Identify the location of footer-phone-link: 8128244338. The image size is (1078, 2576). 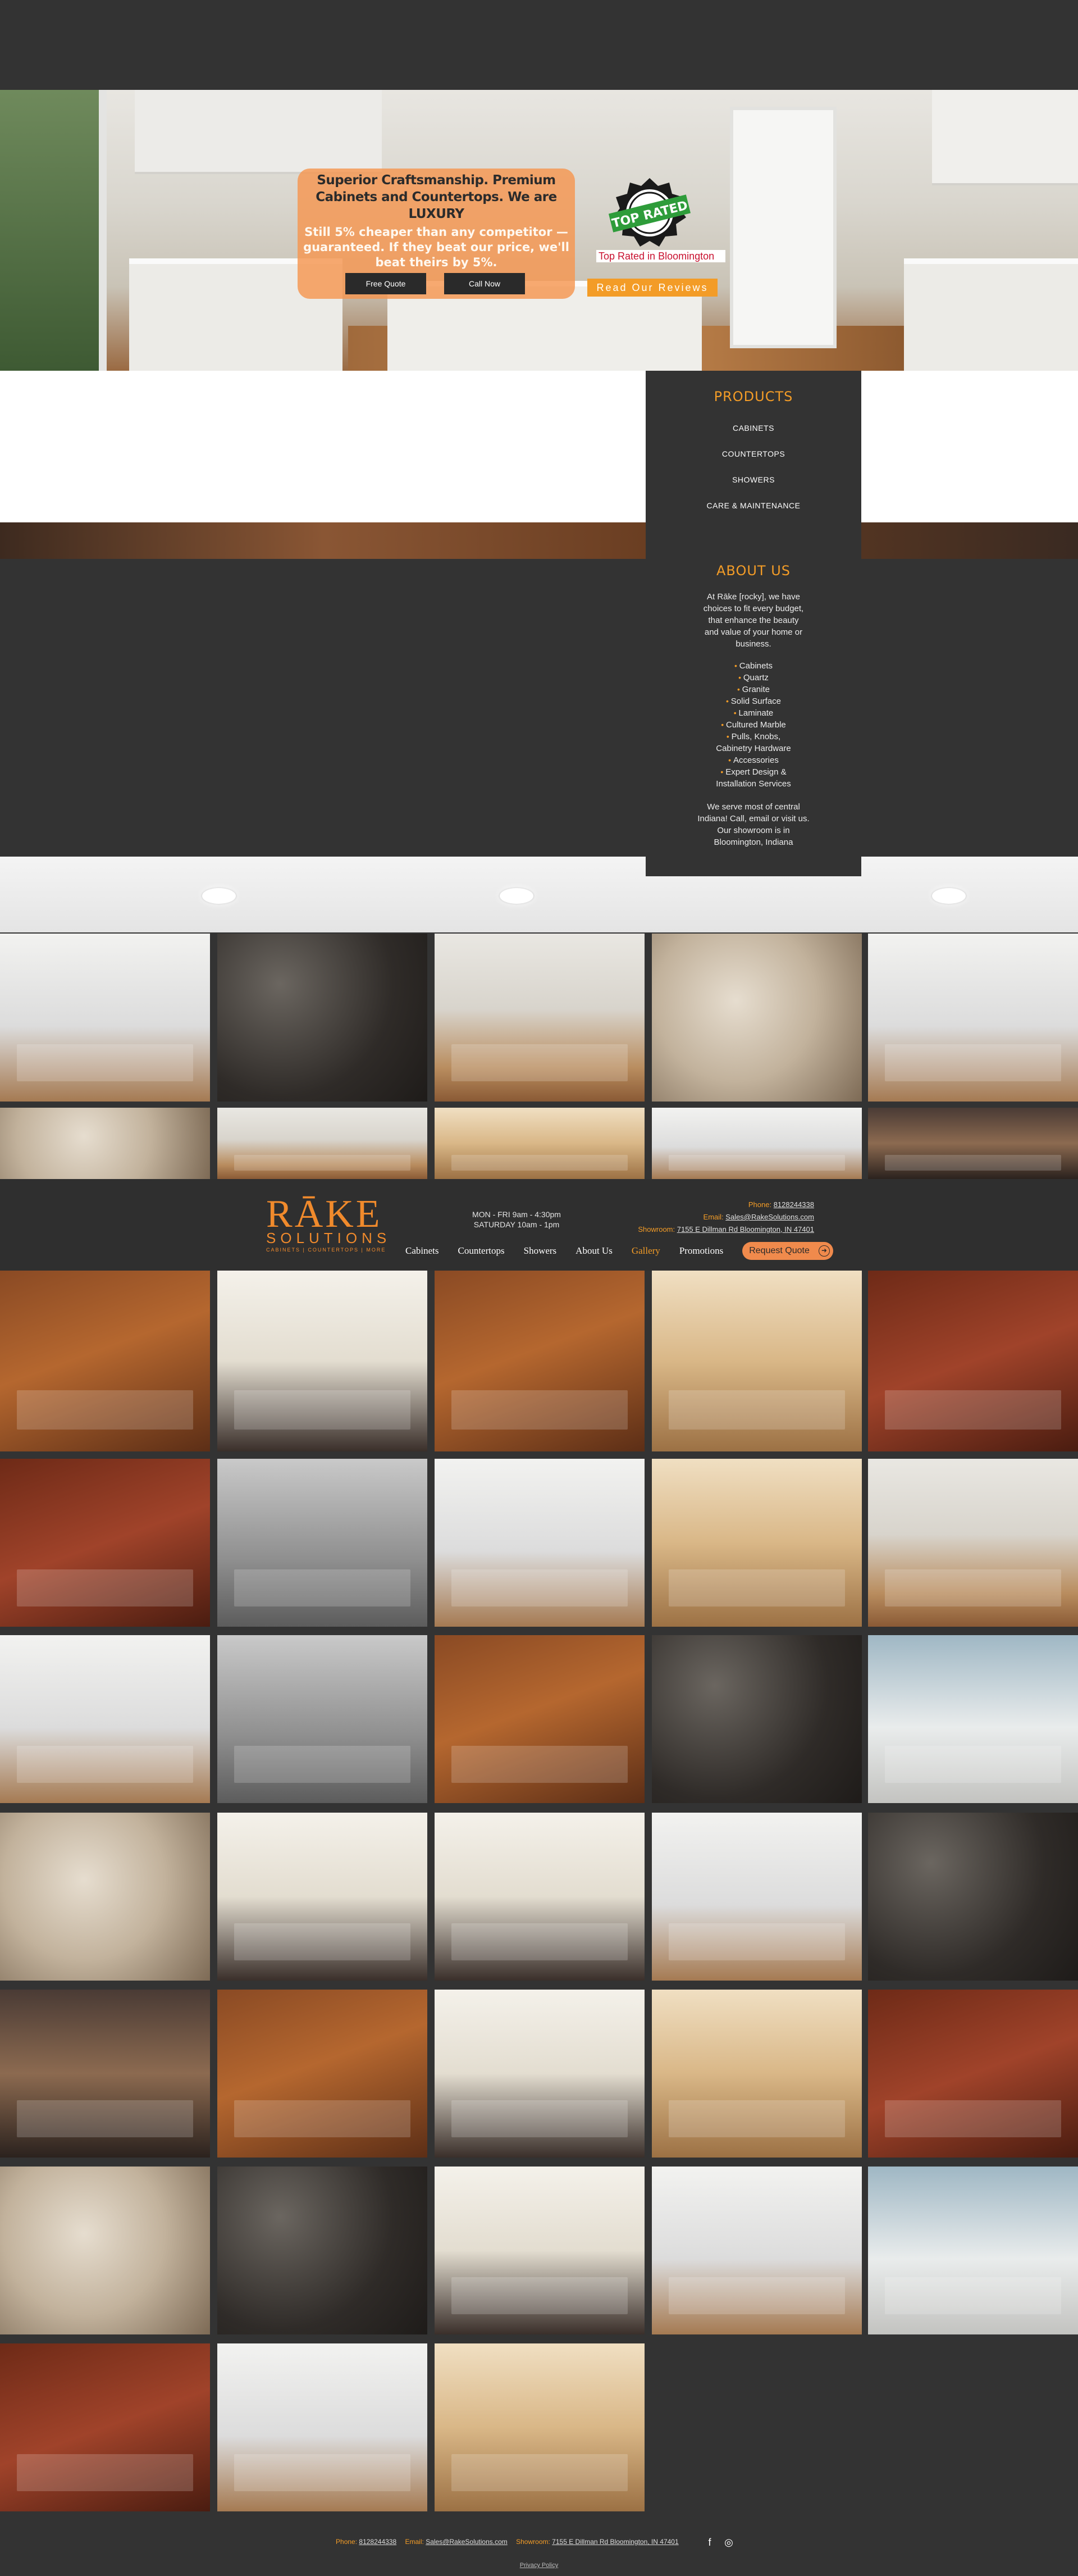
(377, 2542).